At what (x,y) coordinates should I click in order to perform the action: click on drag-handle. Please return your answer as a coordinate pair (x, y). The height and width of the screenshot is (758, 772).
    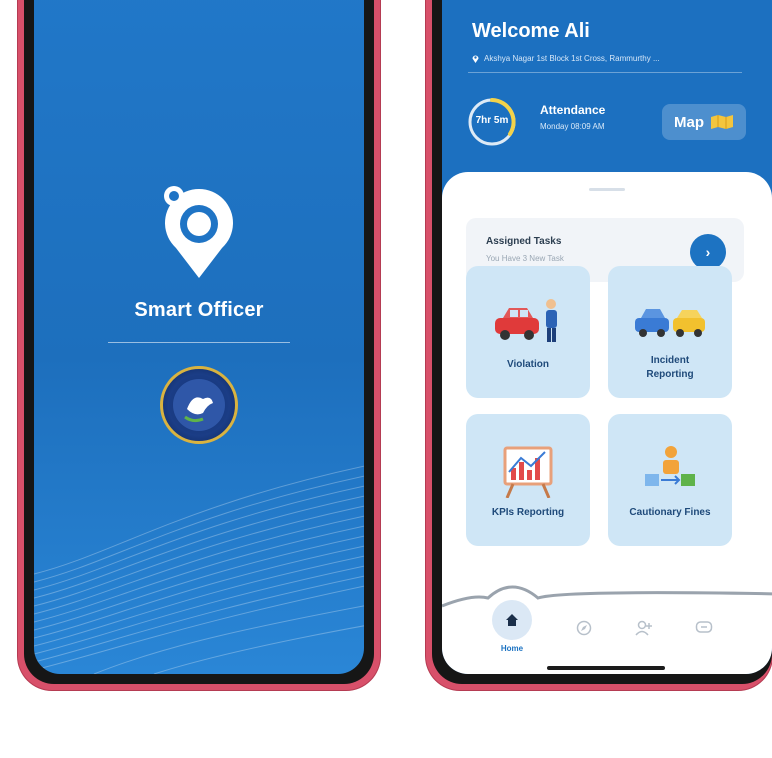
    Looking at the image, I should click on (607, 189).